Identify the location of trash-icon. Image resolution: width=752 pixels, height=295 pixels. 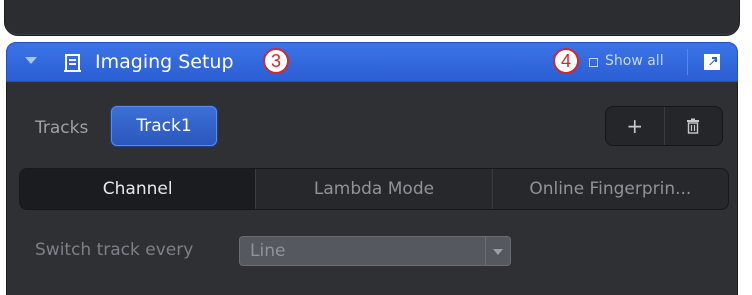
(693, 126).